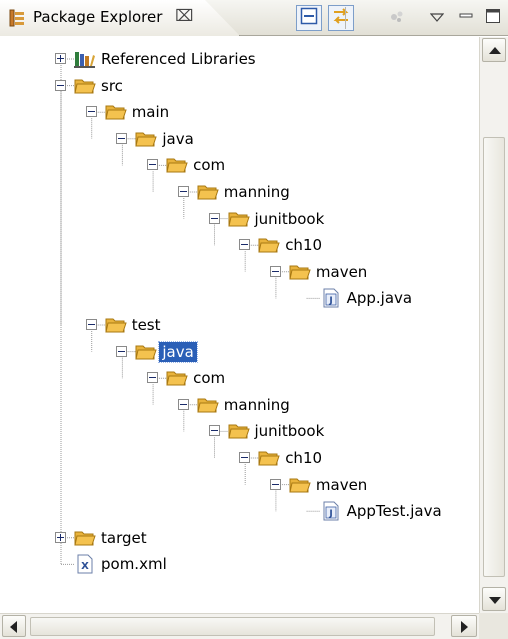 This screenshot has width=508, height=639. I want to click on package-explorer-icon, so click(17, 18).